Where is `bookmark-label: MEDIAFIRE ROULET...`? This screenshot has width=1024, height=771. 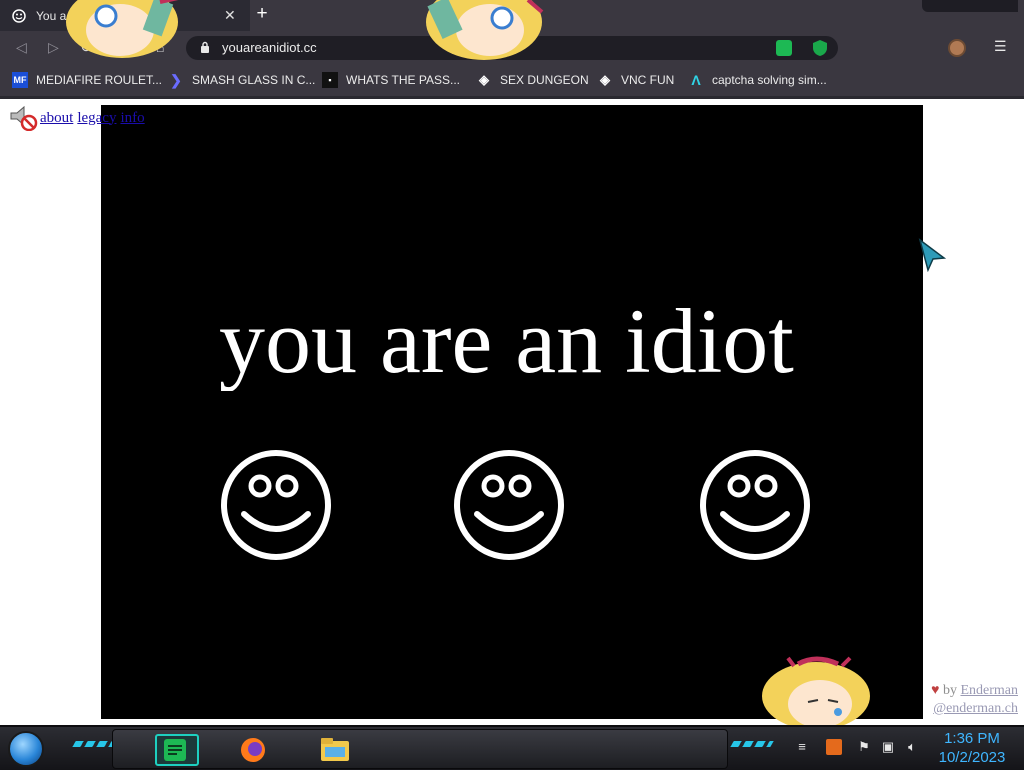
bookmark-label: MEDIAFIRE ROULET... is located at coordinates (99, 80).